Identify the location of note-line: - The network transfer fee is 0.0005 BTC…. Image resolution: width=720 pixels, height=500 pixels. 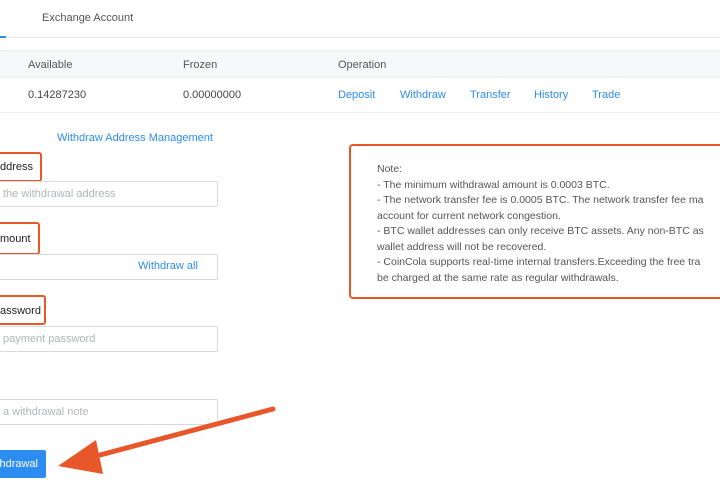
(540, 200).